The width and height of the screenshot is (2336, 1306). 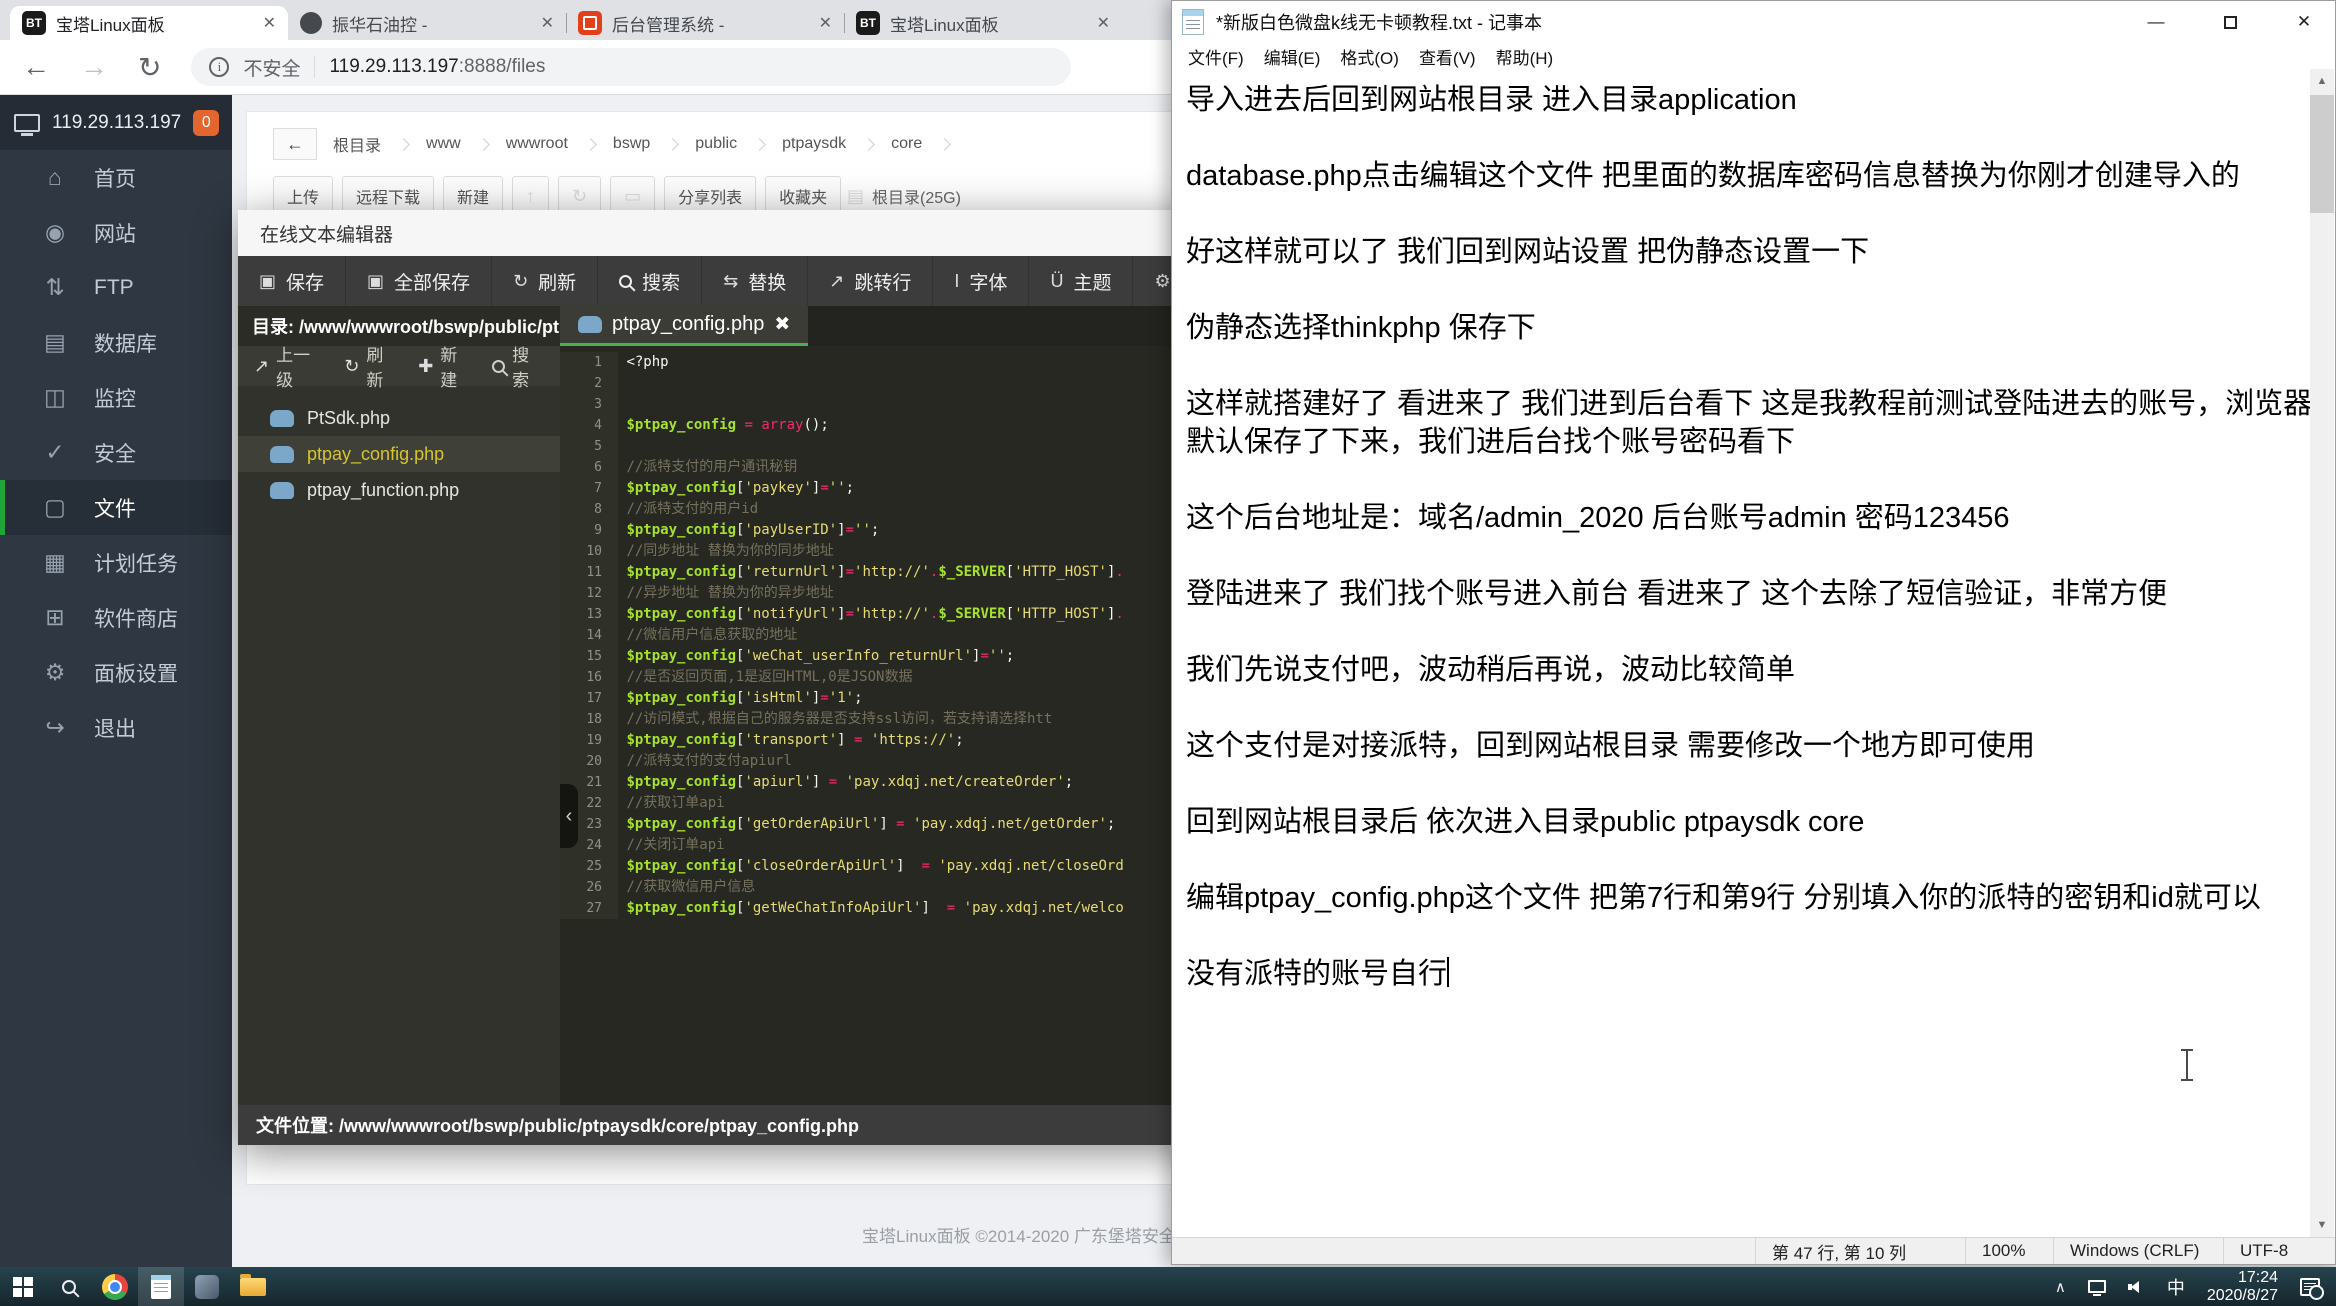 What do you see at coordinates (755, 281) in the screenshot?
I see `editor-toolbar-替换: ⇆ 替换` at bounding box center [755, 281].